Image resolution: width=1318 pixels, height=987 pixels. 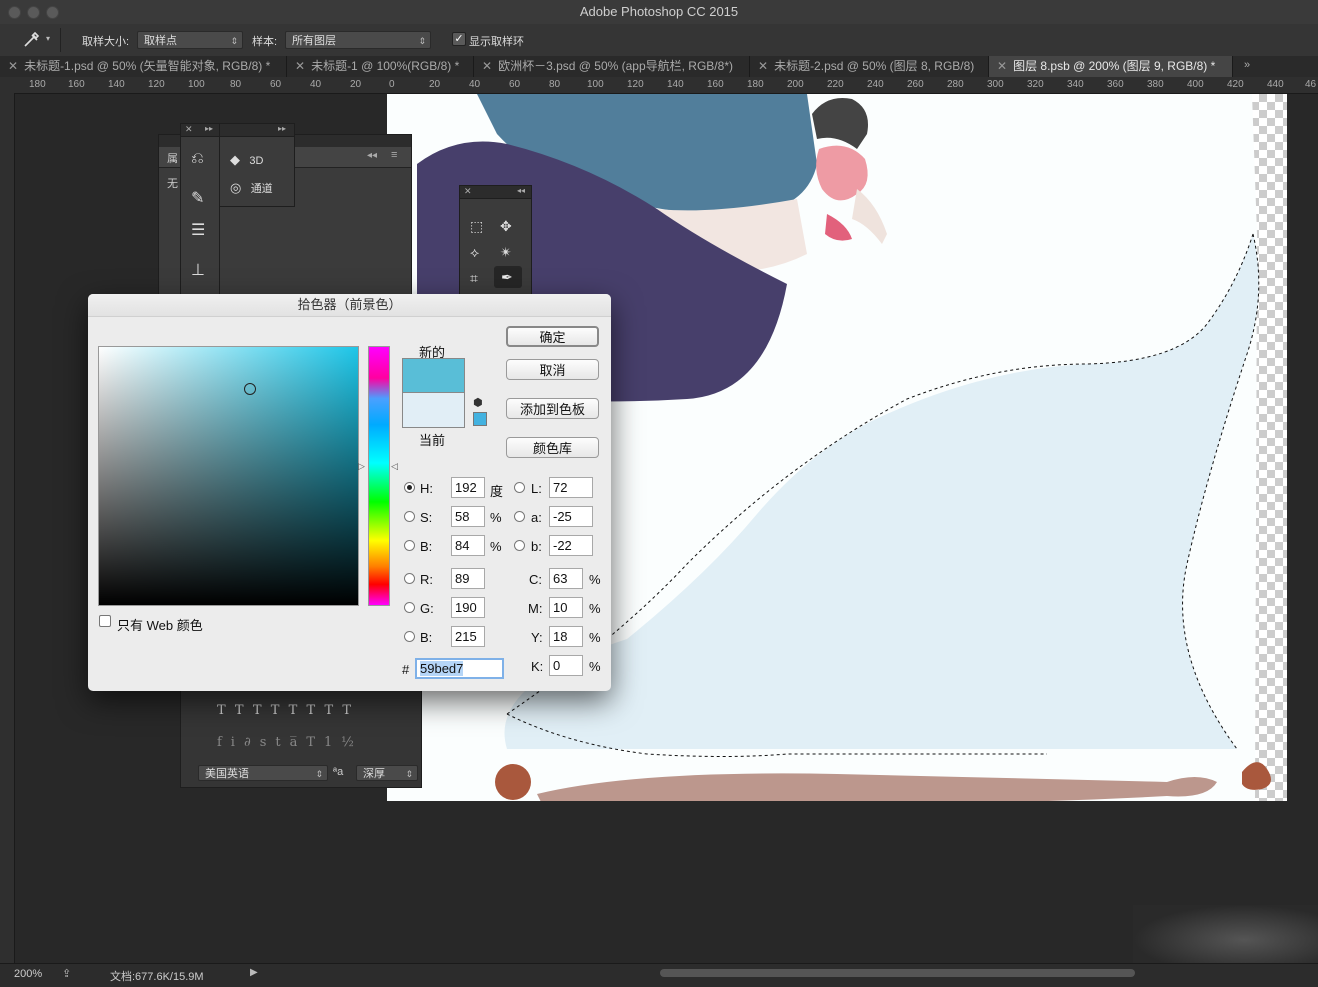 I want to click on ruler-tick: 240, so click(x=875, y=84).